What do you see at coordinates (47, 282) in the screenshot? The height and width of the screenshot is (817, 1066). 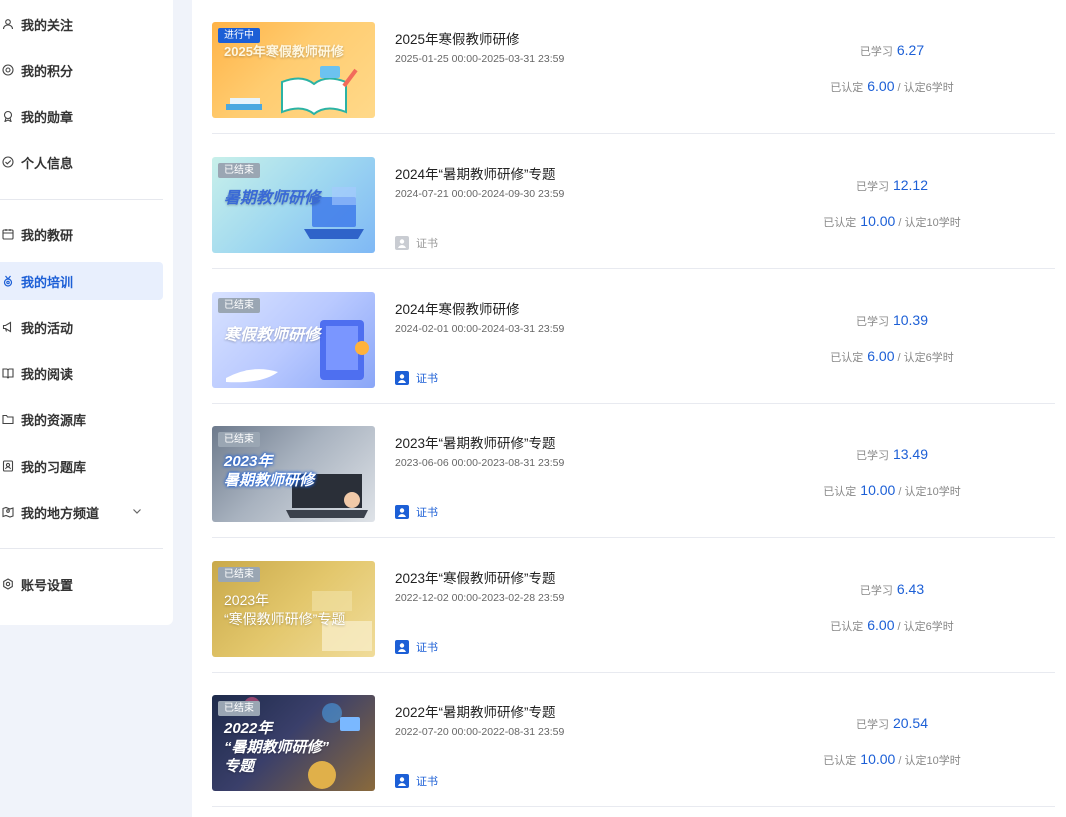 I see `sidebar-item-label: 我的培训` at bounding box center [47, 282].